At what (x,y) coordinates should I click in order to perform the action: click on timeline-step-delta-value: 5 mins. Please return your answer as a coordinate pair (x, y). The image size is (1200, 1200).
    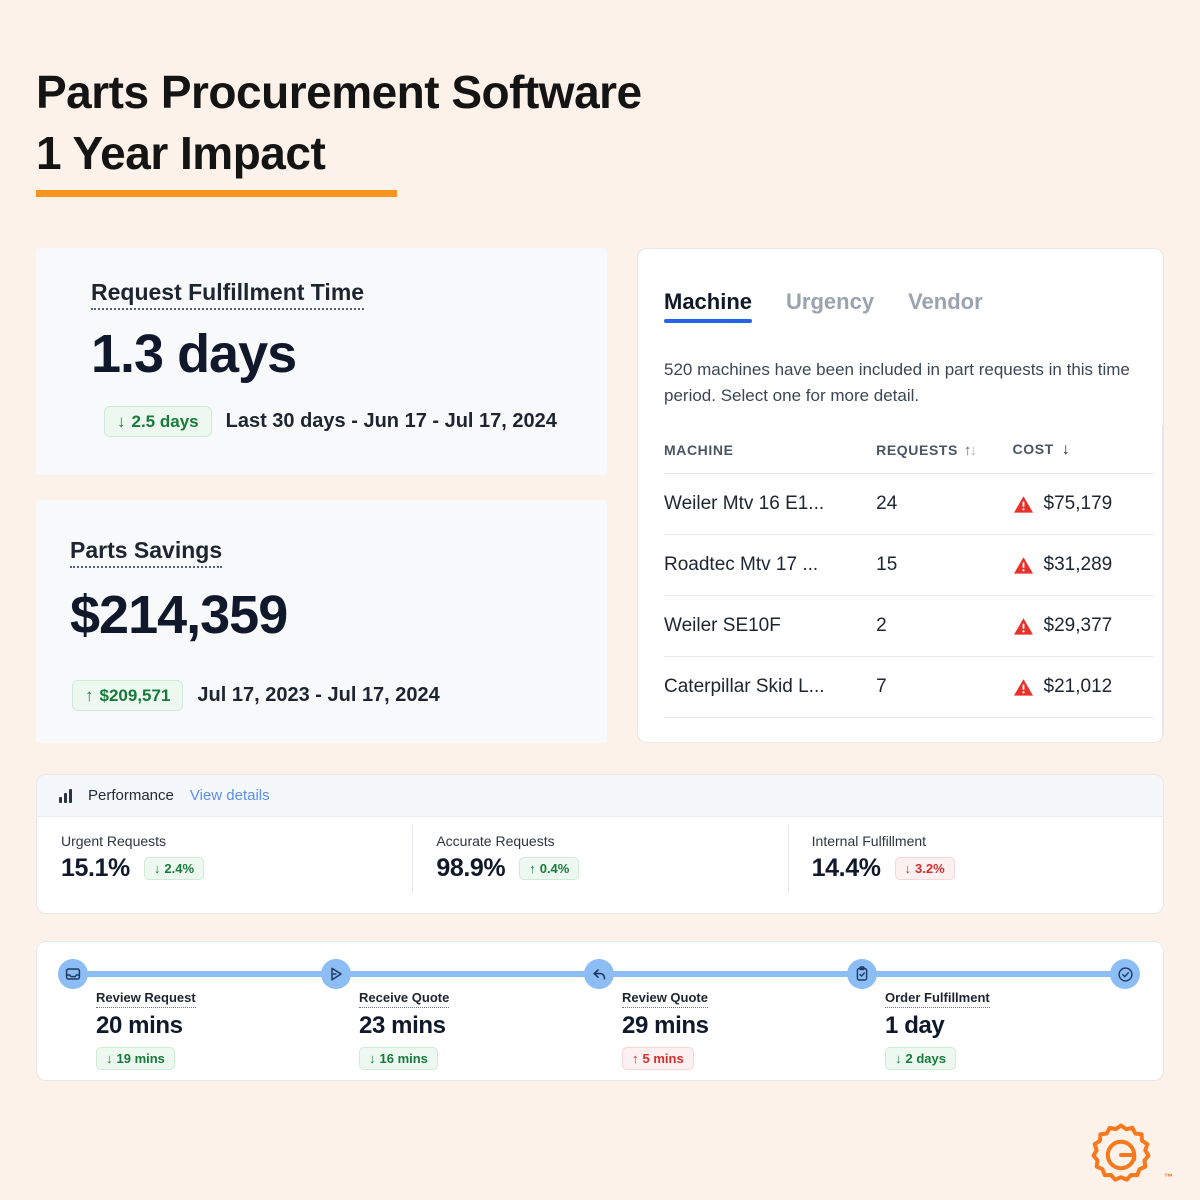
    Looking at the image, I should click on (663, 1058).